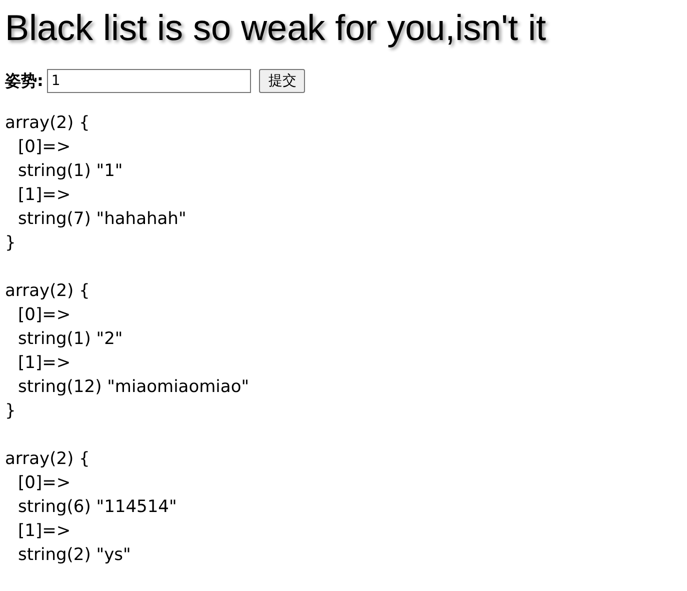 This screenshot has height=591, width=687. I want to click on dump-line: string(1) "2", so click(70, 340).